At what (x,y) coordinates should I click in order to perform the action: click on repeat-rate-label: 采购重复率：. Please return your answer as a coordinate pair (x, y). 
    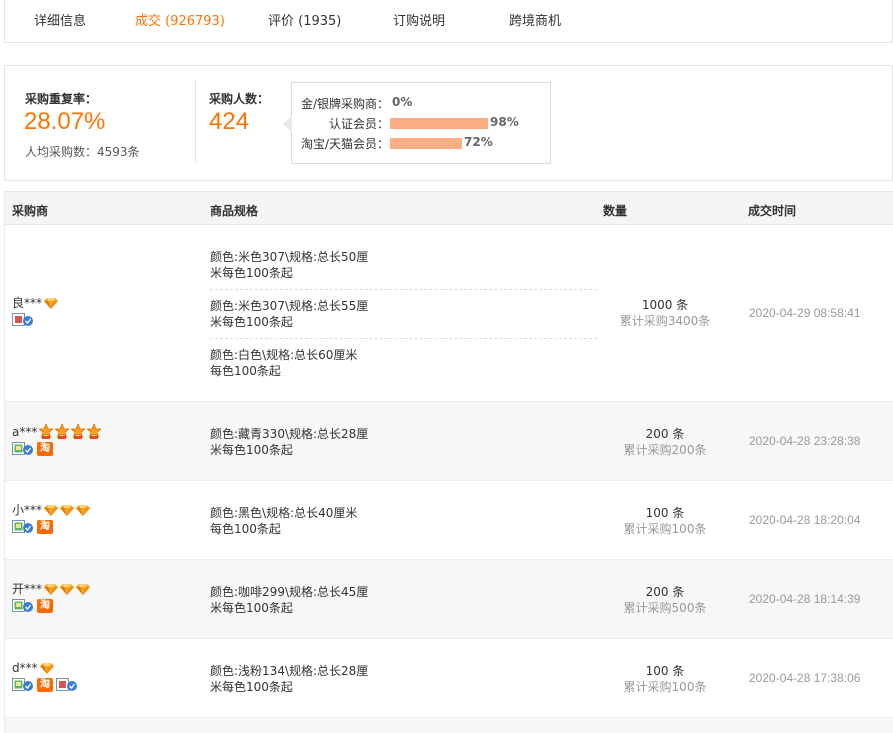
    Looking at the image, I should click on (61, 99).